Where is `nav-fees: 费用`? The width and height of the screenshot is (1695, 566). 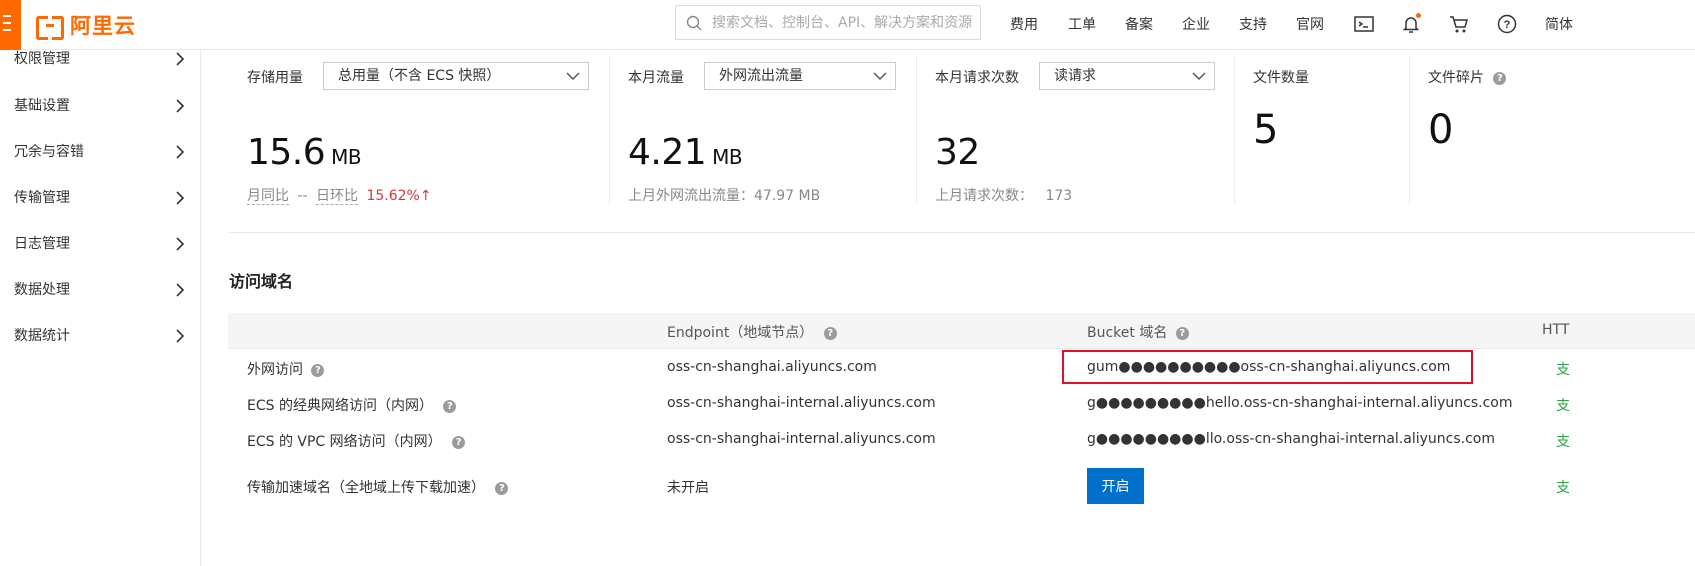
nav-fees: 费用 is located at coordinates (1024, 24).